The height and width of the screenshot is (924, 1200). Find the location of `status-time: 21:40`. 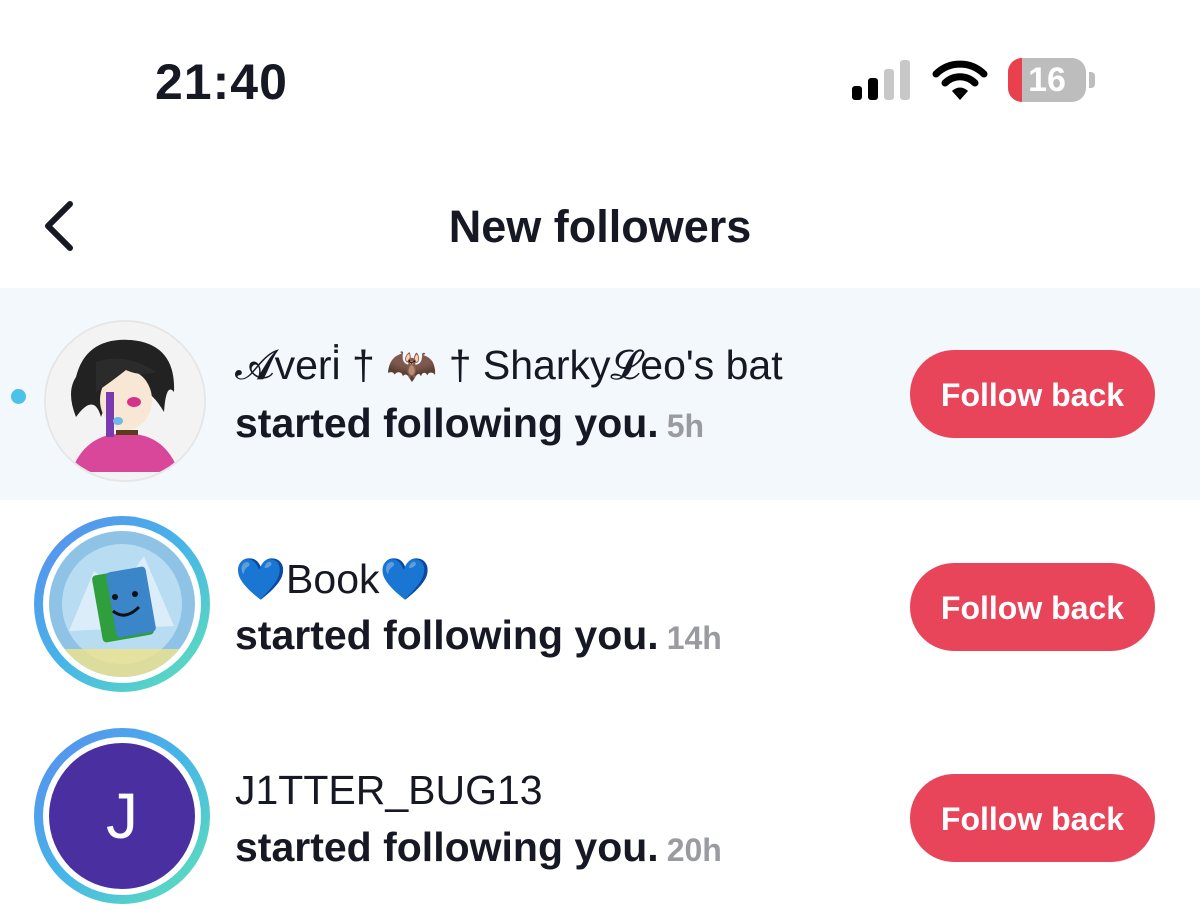

status-time: 21:40 is located at coordinates (221, 82).